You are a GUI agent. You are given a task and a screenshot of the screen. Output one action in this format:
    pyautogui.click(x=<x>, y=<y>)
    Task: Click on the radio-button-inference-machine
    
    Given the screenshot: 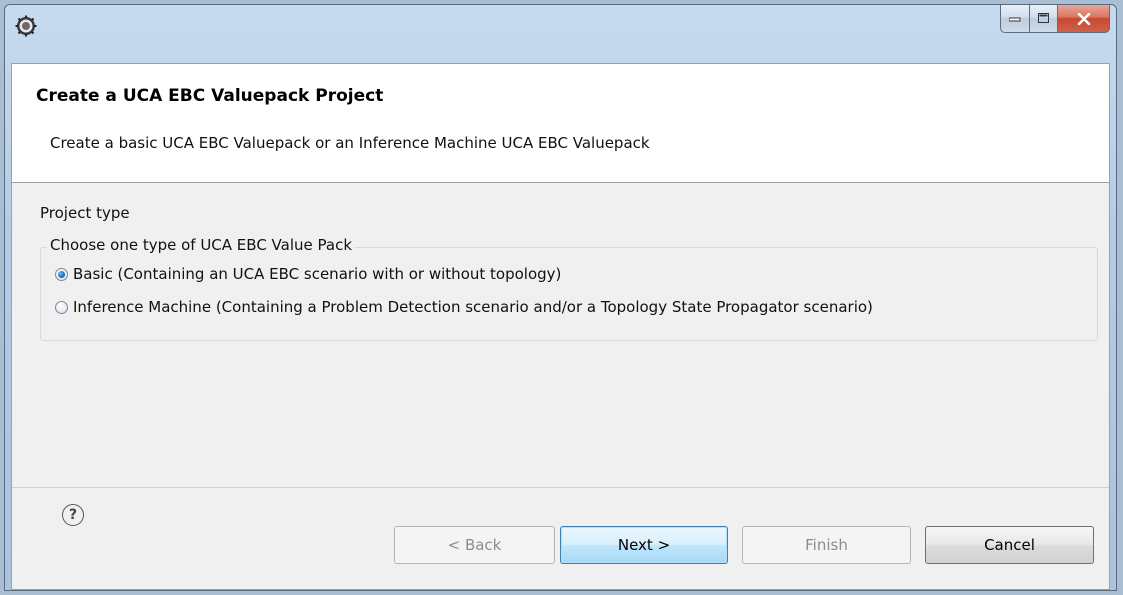 What is the action you would take?
    pyautogui.click(x=61, y=307)
    